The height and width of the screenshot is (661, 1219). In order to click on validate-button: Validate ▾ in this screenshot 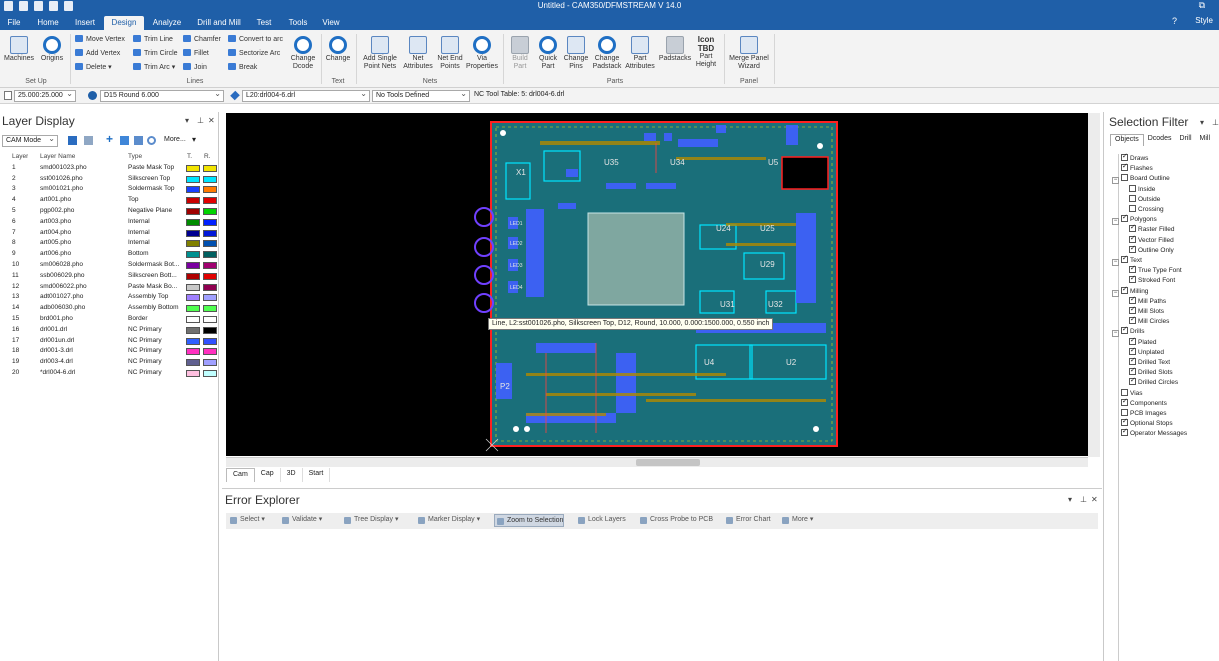, I will do `click(301, 520)`.